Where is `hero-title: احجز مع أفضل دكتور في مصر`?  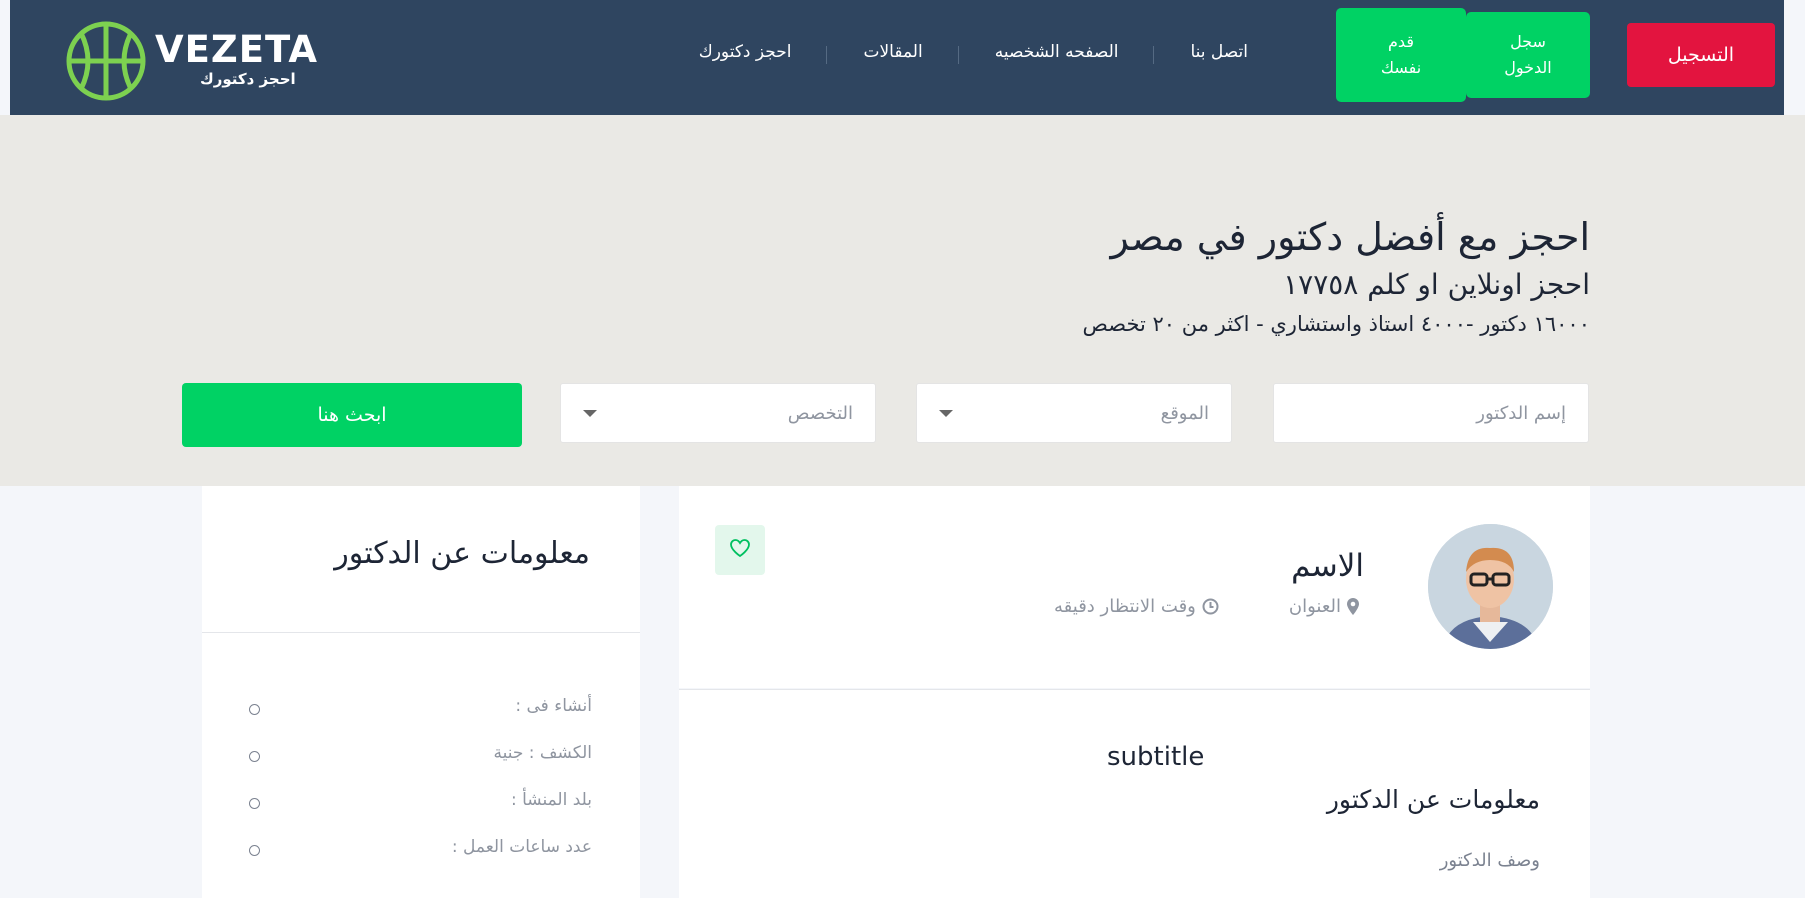
hero-title: احجز مع أفضل دكتور في مصر is located at coordinates (1350, 237).